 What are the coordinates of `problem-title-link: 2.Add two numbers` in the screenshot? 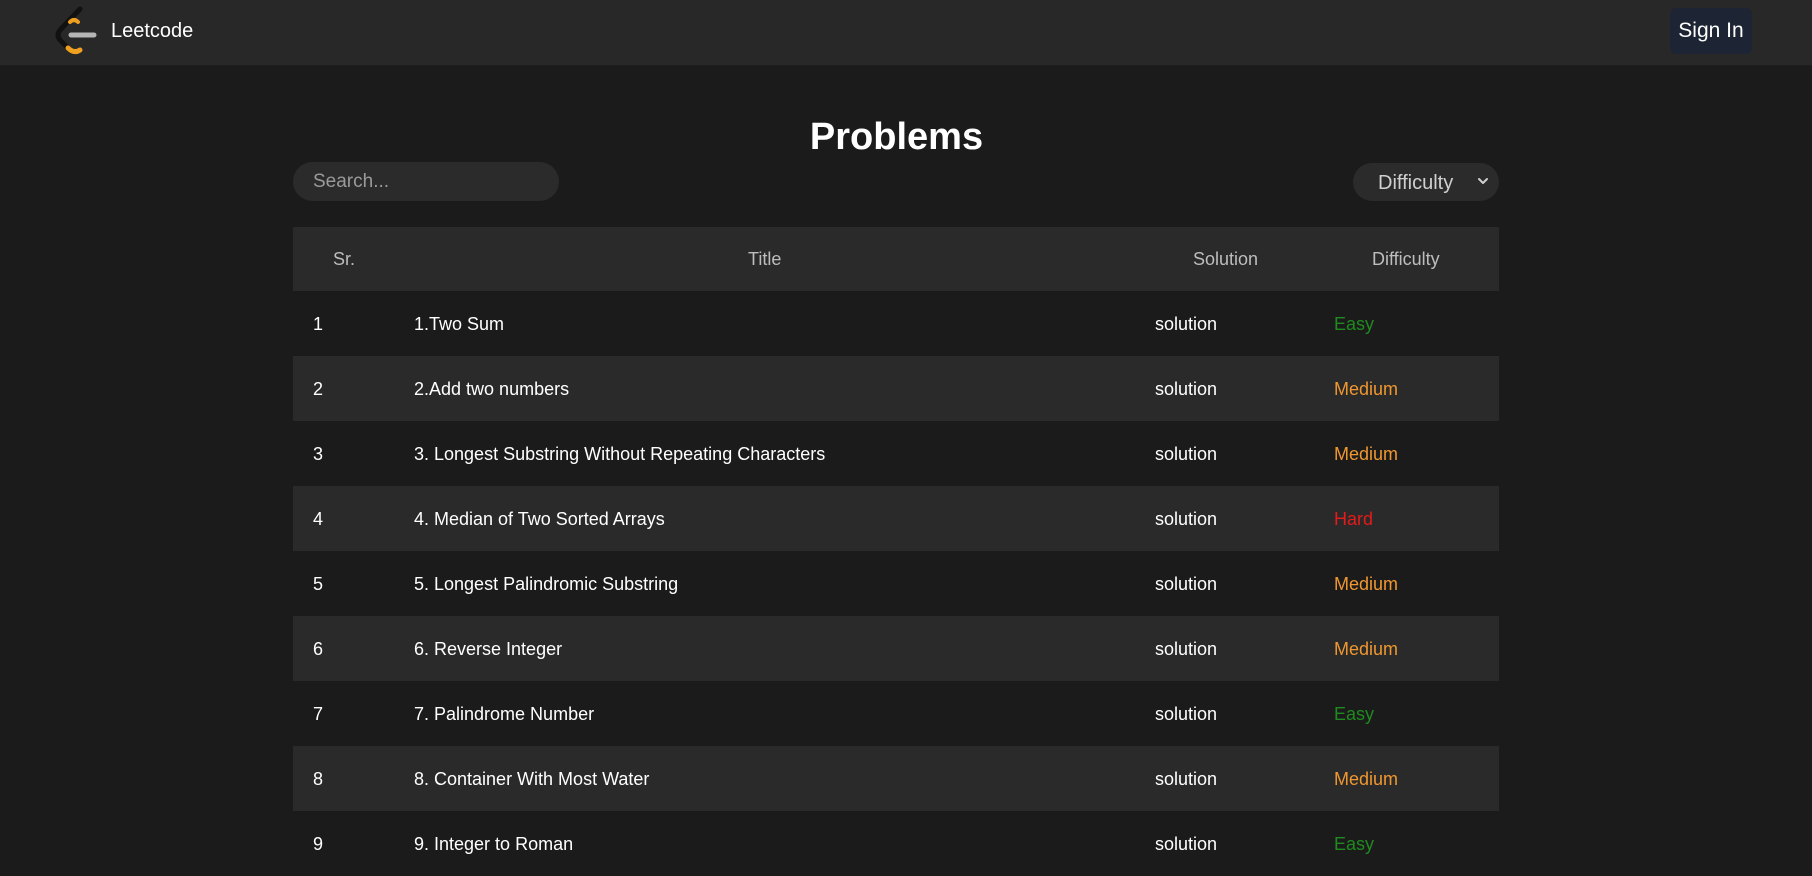 It's located at (491, 389).